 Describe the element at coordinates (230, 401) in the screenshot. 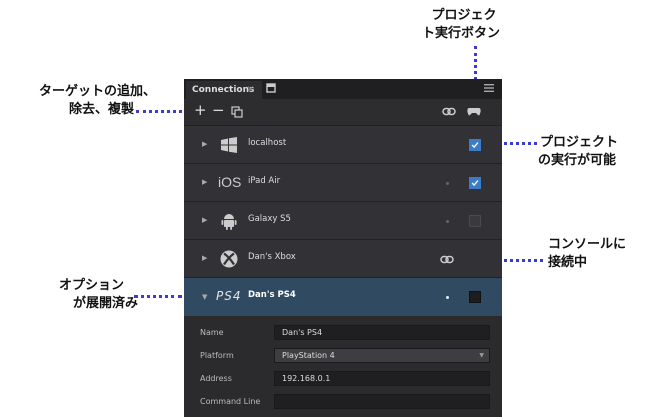

I see `command-line-label: Command Line` at that location.